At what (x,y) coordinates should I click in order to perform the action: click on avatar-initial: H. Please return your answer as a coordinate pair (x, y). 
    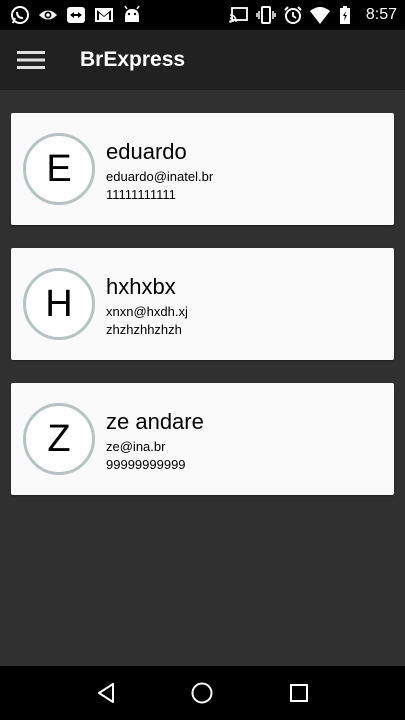
    Looking at the image, I should click on (59, 303).